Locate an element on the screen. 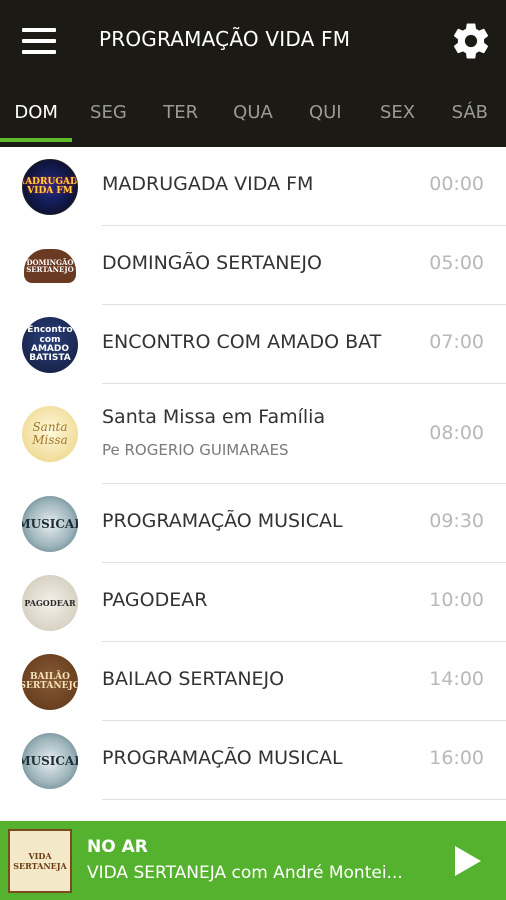  on-air-label: NO AR is located at coordinates (117, 847).